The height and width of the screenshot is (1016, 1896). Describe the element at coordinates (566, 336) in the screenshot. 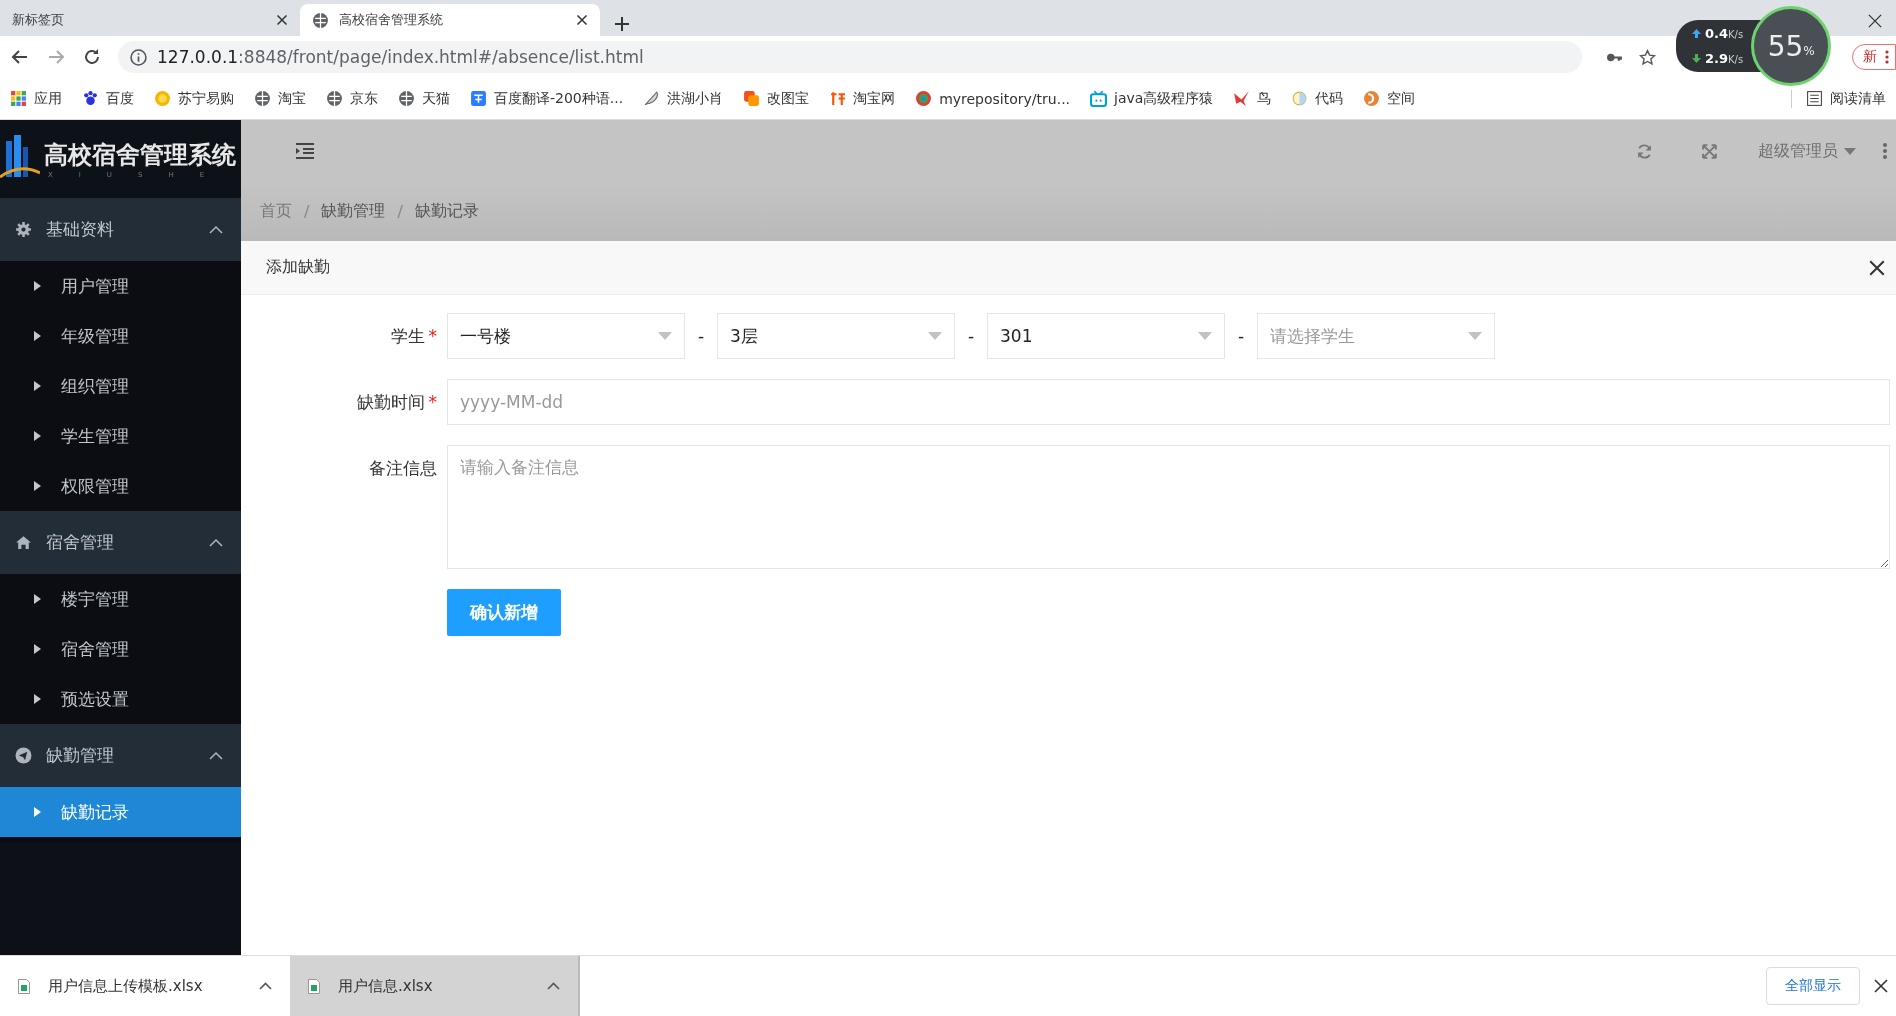

I see `select-field: 一号楼` at that location.